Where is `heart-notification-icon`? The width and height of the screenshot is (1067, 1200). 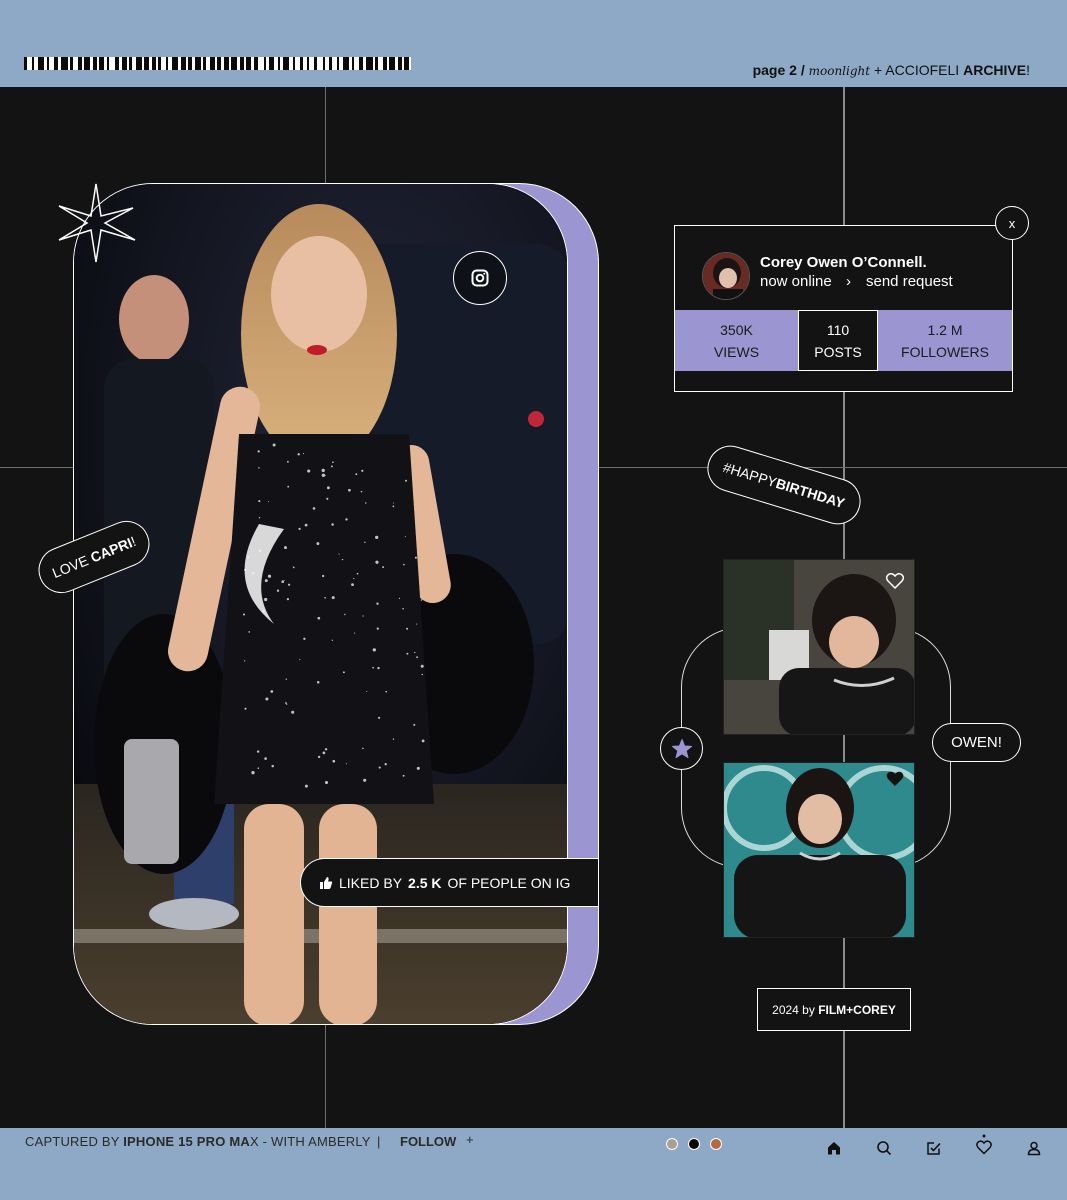
heart-notification-icon is located at coordinates (984, 1145).